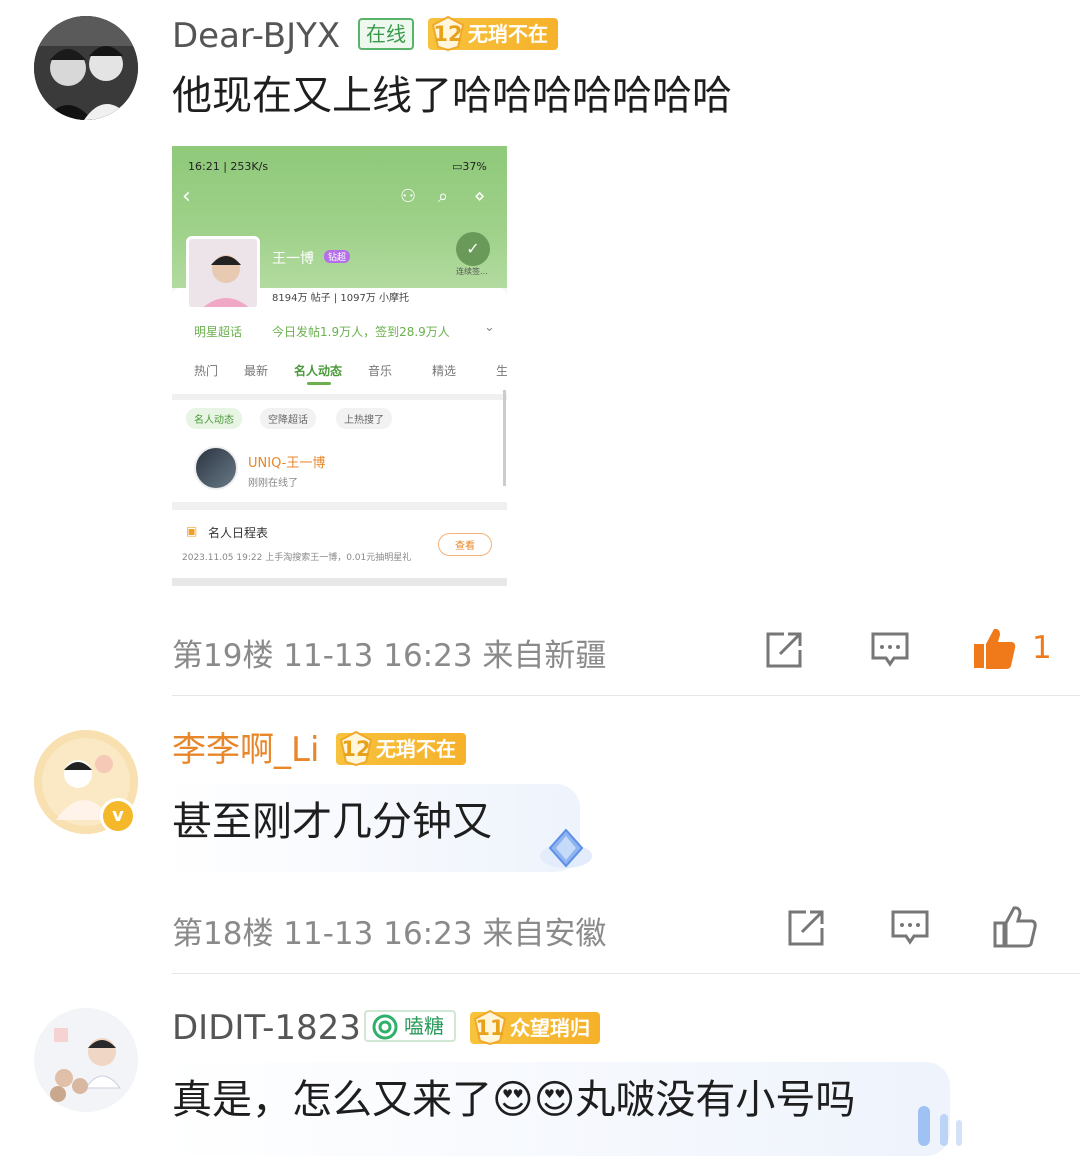 The image size is (1080, 1156). What do you see at coordinates (489, 327) in the screenshot?
I see `chevron-down-icon: ⌄` at bounding box center [489, 327].